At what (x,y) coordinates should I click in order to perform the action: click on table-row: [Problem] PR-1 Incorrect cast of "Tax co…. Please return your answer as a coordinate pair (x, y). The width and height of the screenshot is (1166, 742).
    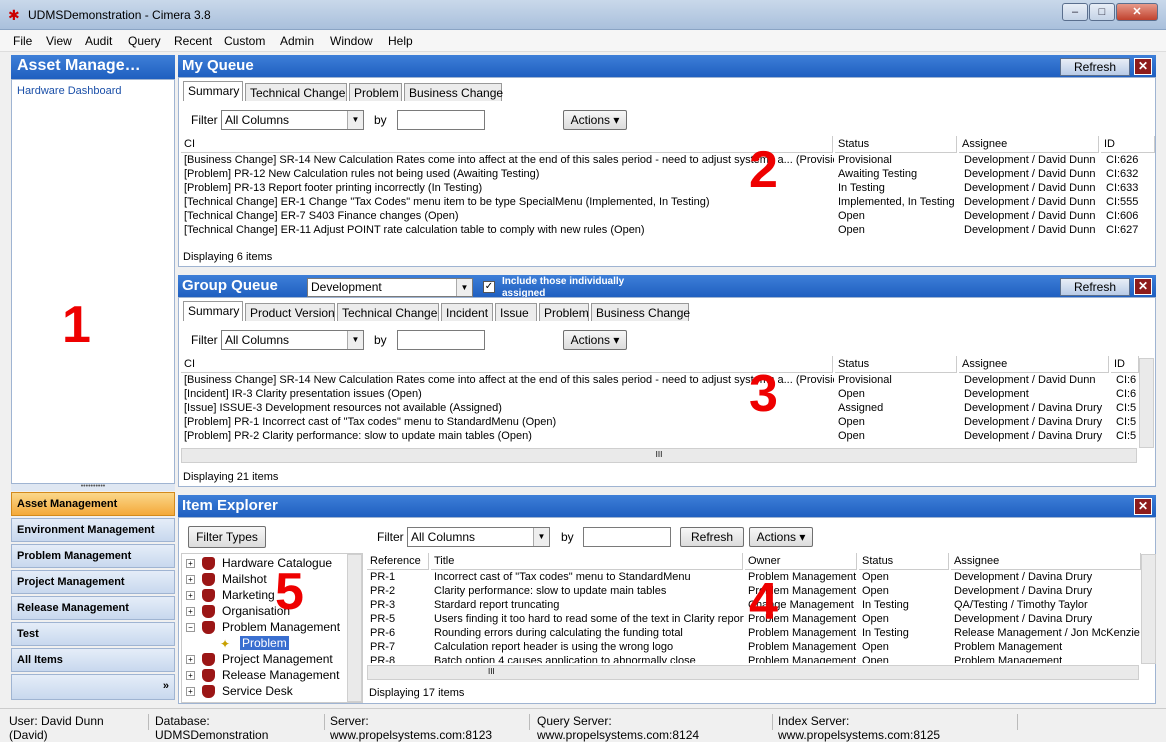
    Looking at the image, I should click on (659, 423).